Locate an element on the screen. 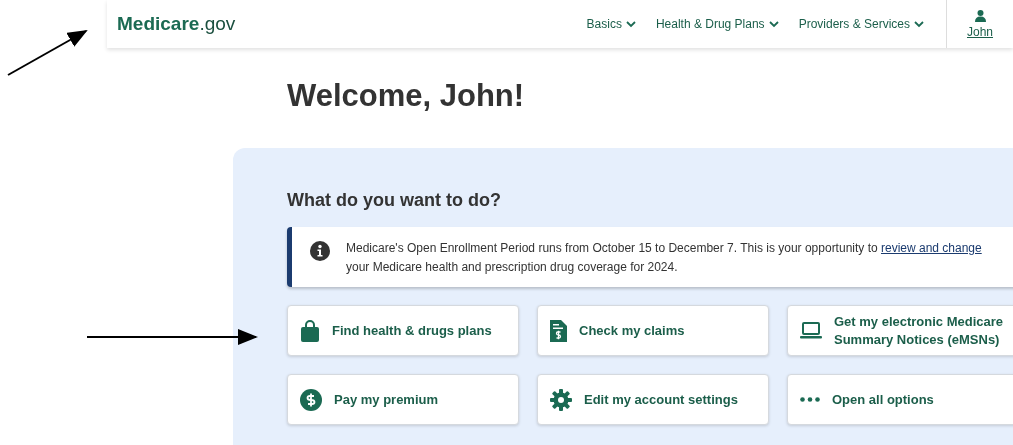  action-button: Check my claims is located at coordinates (653, 330).